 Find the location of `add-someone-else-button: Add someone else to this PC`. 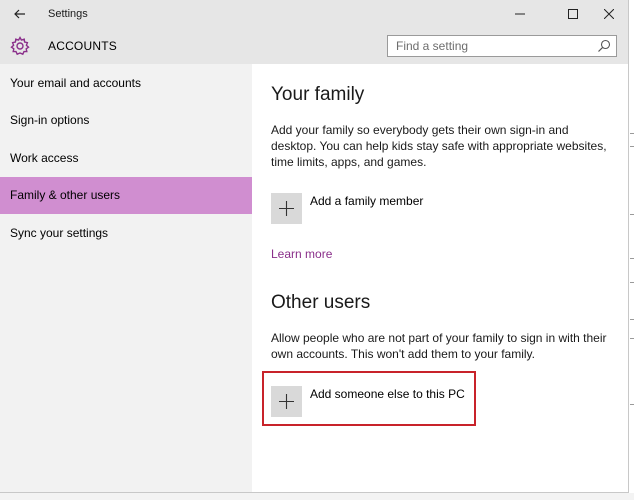

add-someone-else-button: Add someone else to this PC is located at coordinates (371, 402).